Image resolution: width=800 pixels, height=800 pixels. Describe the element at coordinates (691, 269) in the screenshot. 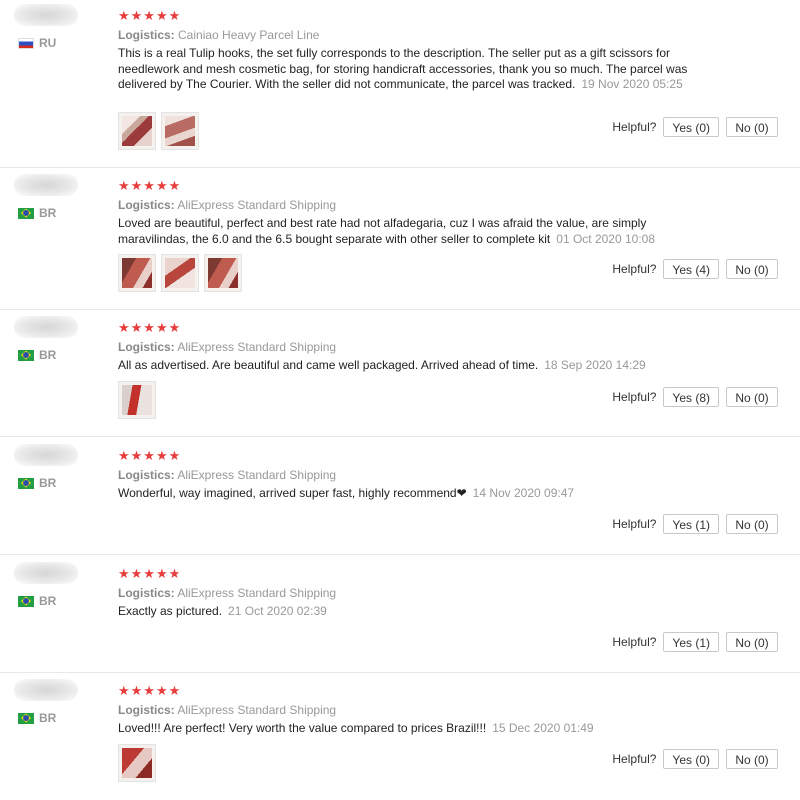

I see `helpful-yes-button: Yes (4)` at that location.